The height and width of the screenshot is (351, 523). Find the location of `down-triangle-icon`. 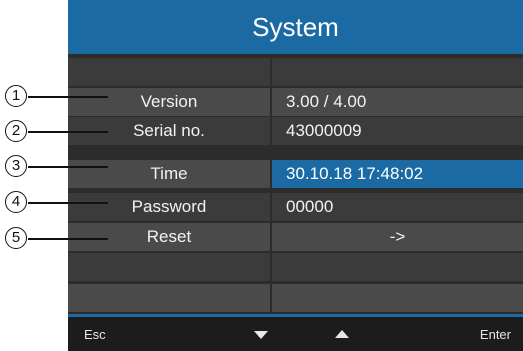

down-triangle-icon is located at coordinates (261, 335).